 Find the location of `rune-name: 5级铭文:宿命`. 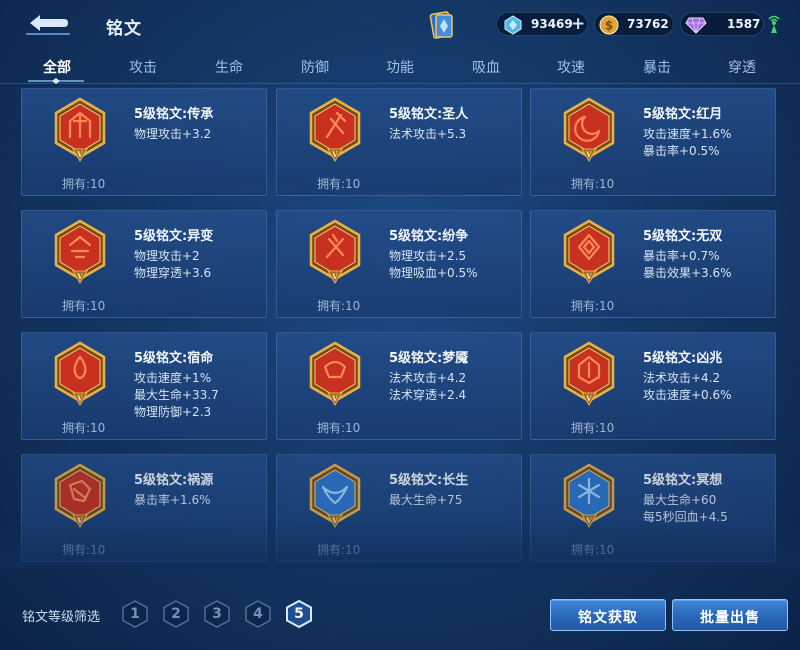

rune-name: 5级铭文:宿命 is located at coordinates (174, 358).